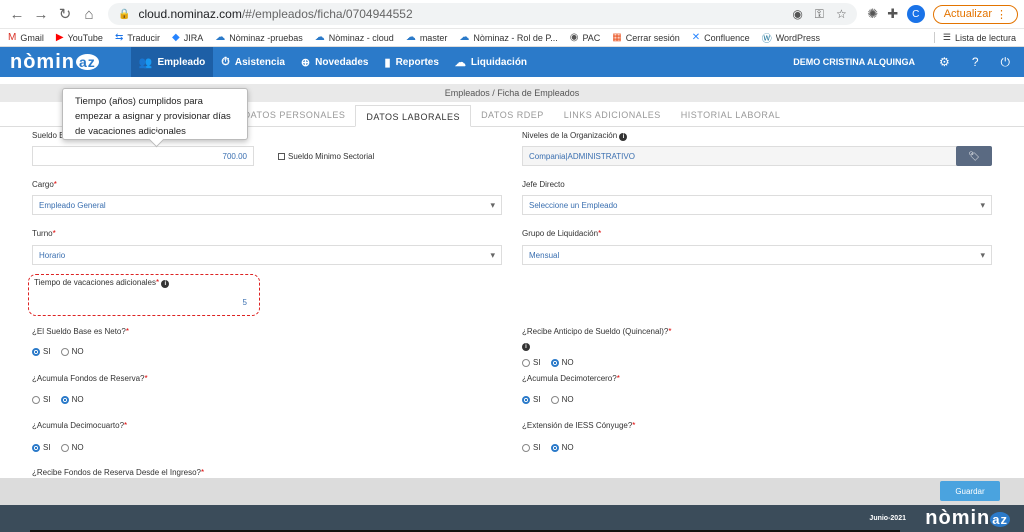  Describe the element at coordinates (259, 37) in the screenshot. I see `bookmark-nominaz-pruebas: ☁ Nòminaz -pruebas` at that location.